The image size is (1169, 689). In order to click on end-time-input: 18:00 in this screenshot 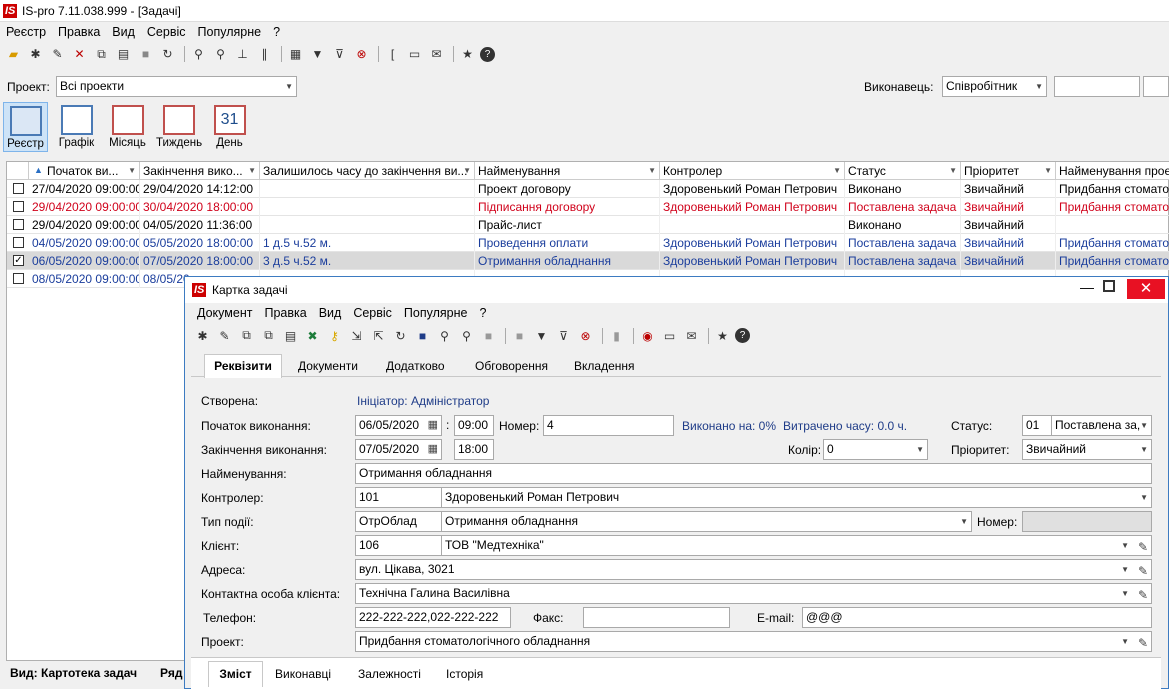, I will do `click(474, 449)`.